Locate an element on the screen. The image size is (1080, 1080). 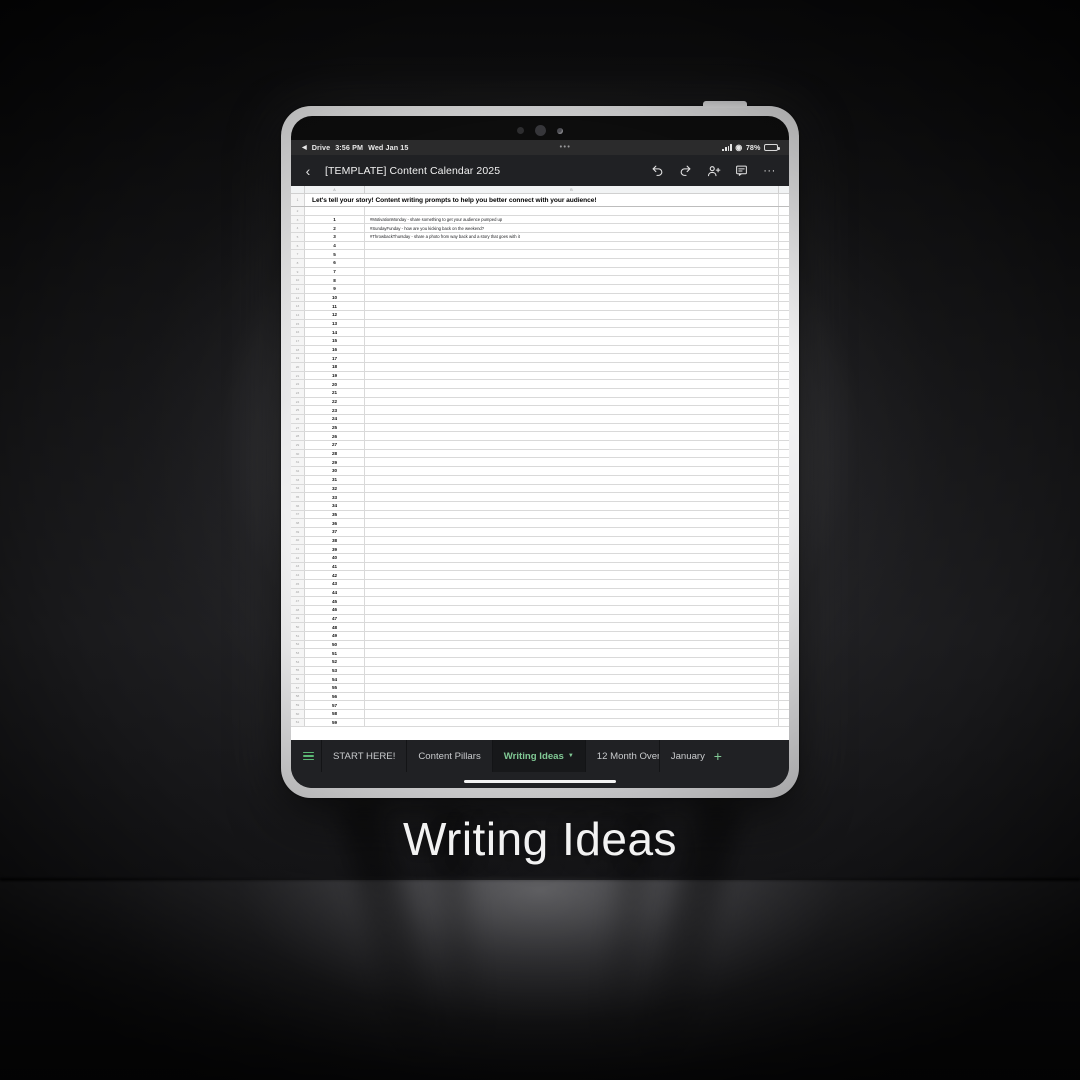
undo-icon is located at coordinates (657, 170).